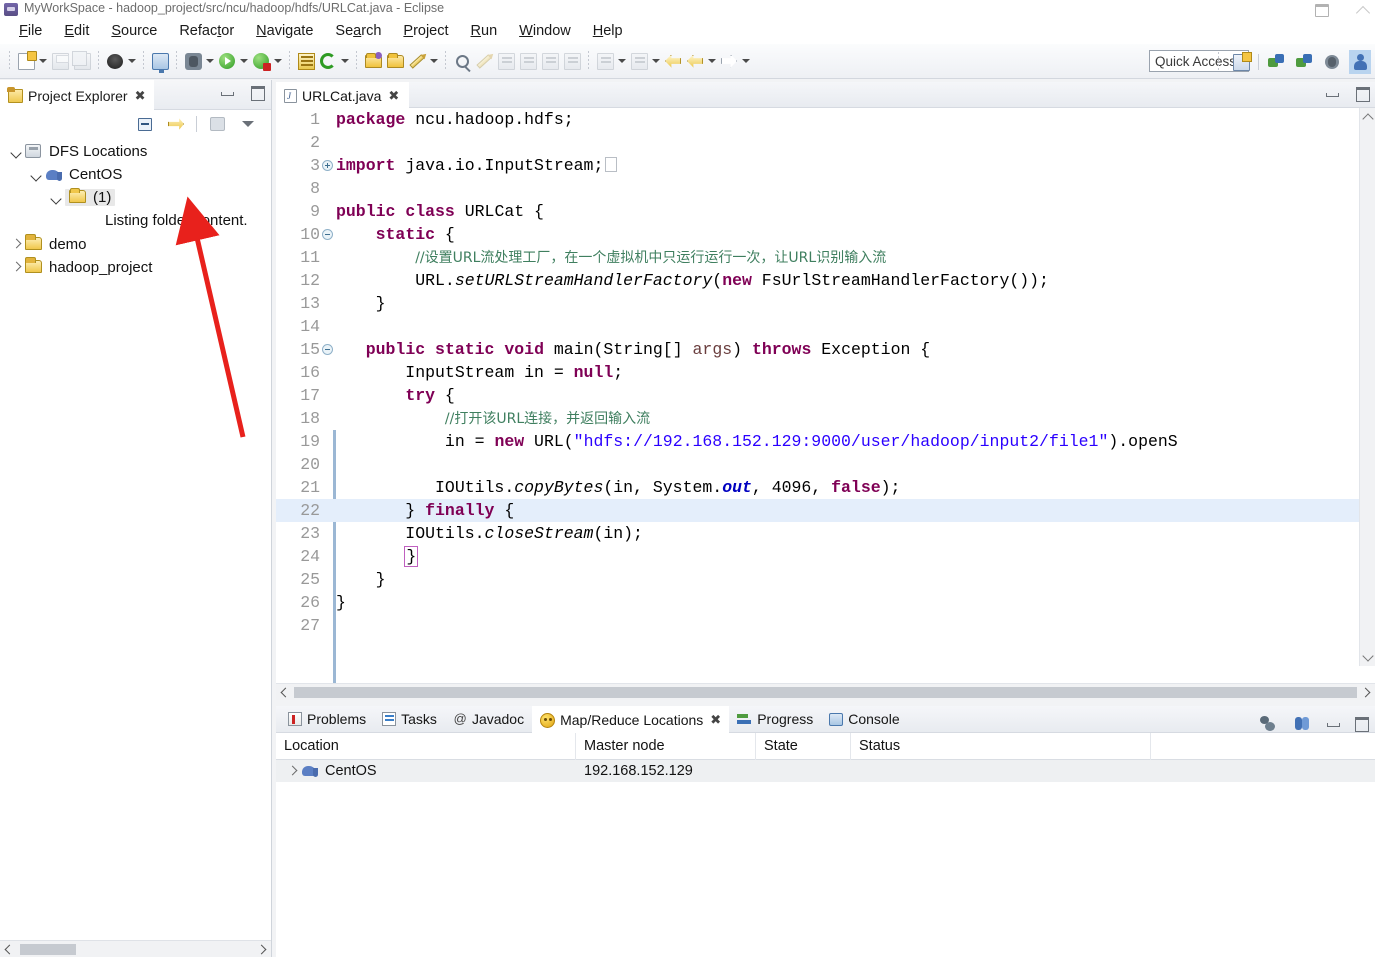 This screenshot has width=1375, height=957. Describe the element at coordinates (545, 31) in the screenshot. I see `menu-window: Window` at that location.